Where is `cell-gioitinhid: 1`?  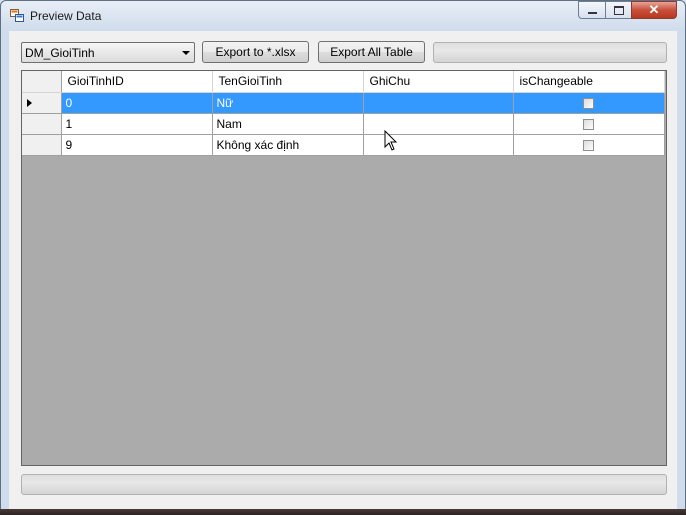 cell-gioitinhid: 1 is located at coordinates (137, 124).